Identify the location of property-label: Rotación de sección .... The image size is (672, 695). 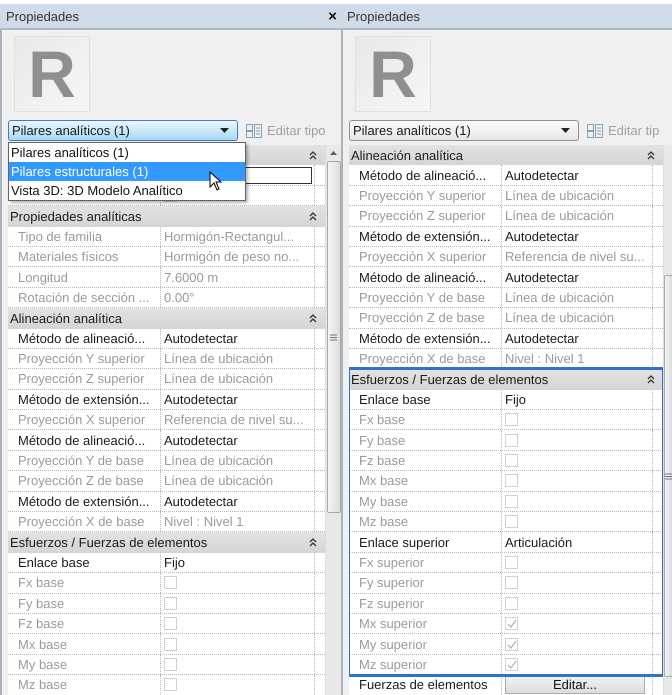
(84, 298).